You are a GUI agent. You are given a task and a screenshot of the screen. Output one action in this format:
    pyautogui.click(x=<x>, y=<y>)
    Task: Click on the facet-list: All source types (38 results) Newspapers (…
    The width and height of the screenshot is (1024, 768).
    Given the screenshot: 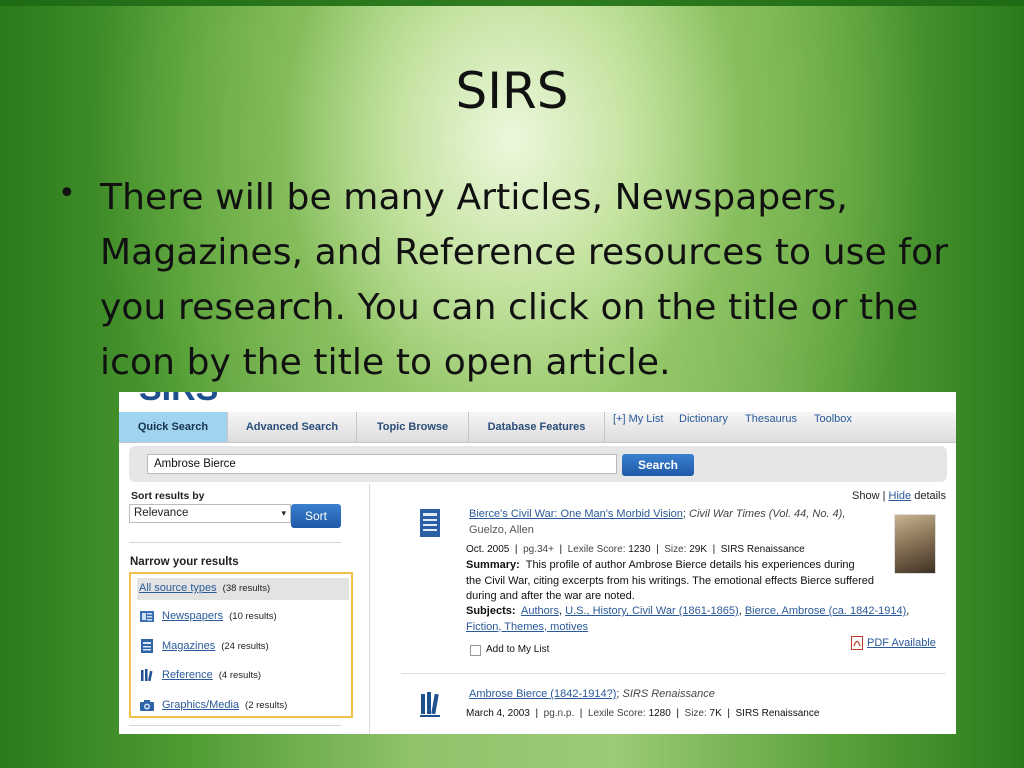 What is the action you would take?
    pyautogui.click(x=241, y=645)
    